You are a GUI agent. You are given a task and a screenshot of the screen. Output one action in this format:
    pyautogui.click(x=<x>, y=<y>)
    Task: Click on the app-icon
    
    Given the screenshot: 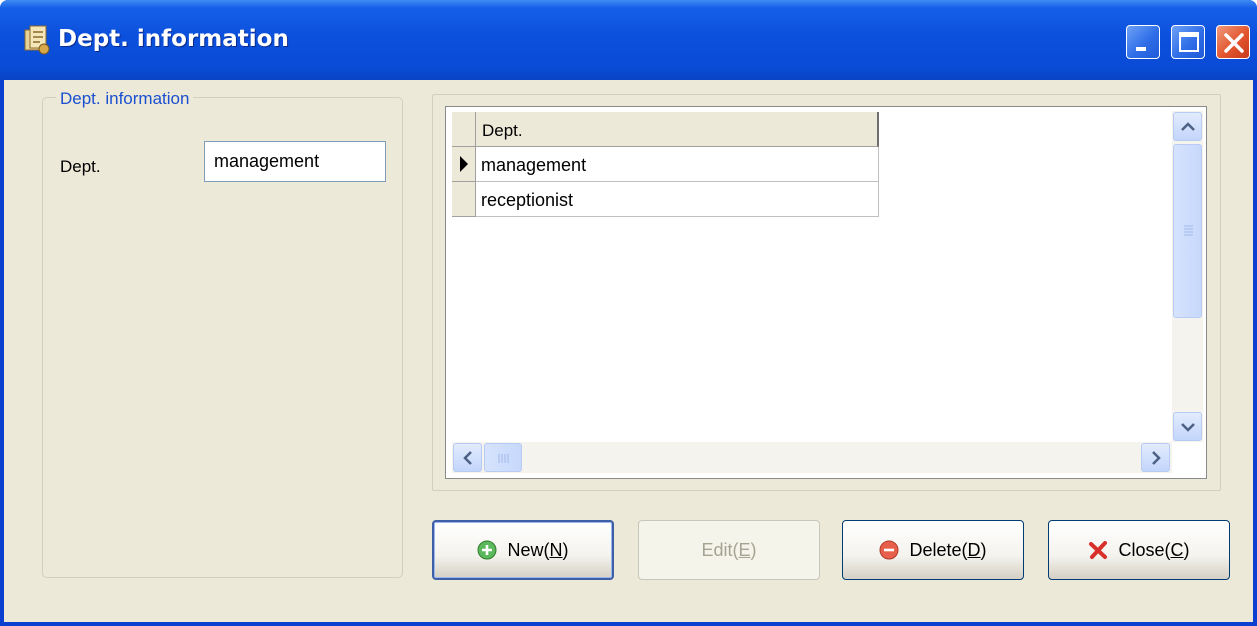 What is the action you would take?
    pyautogui.click(x=37, y=40)
    